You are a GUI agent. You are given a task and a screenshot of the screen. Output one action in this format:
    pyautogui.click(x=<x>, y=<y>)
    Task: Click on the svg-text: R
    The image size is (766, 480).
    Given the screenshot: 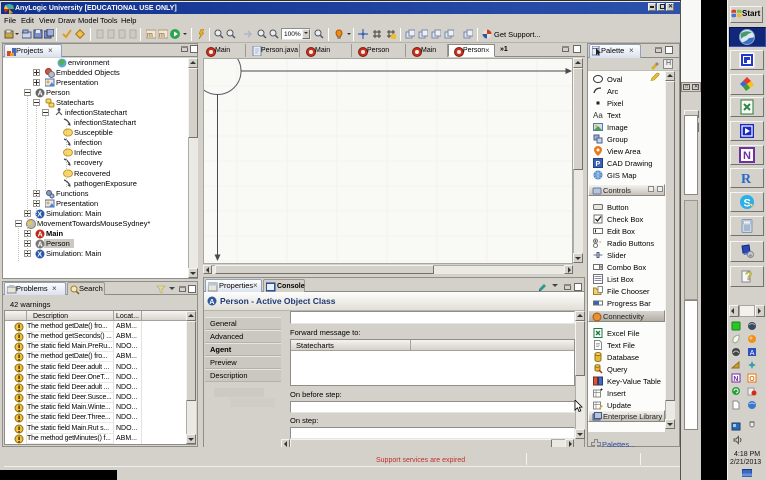 What is the action you would take?
    pyautogui.click(x=746, y=179)
    